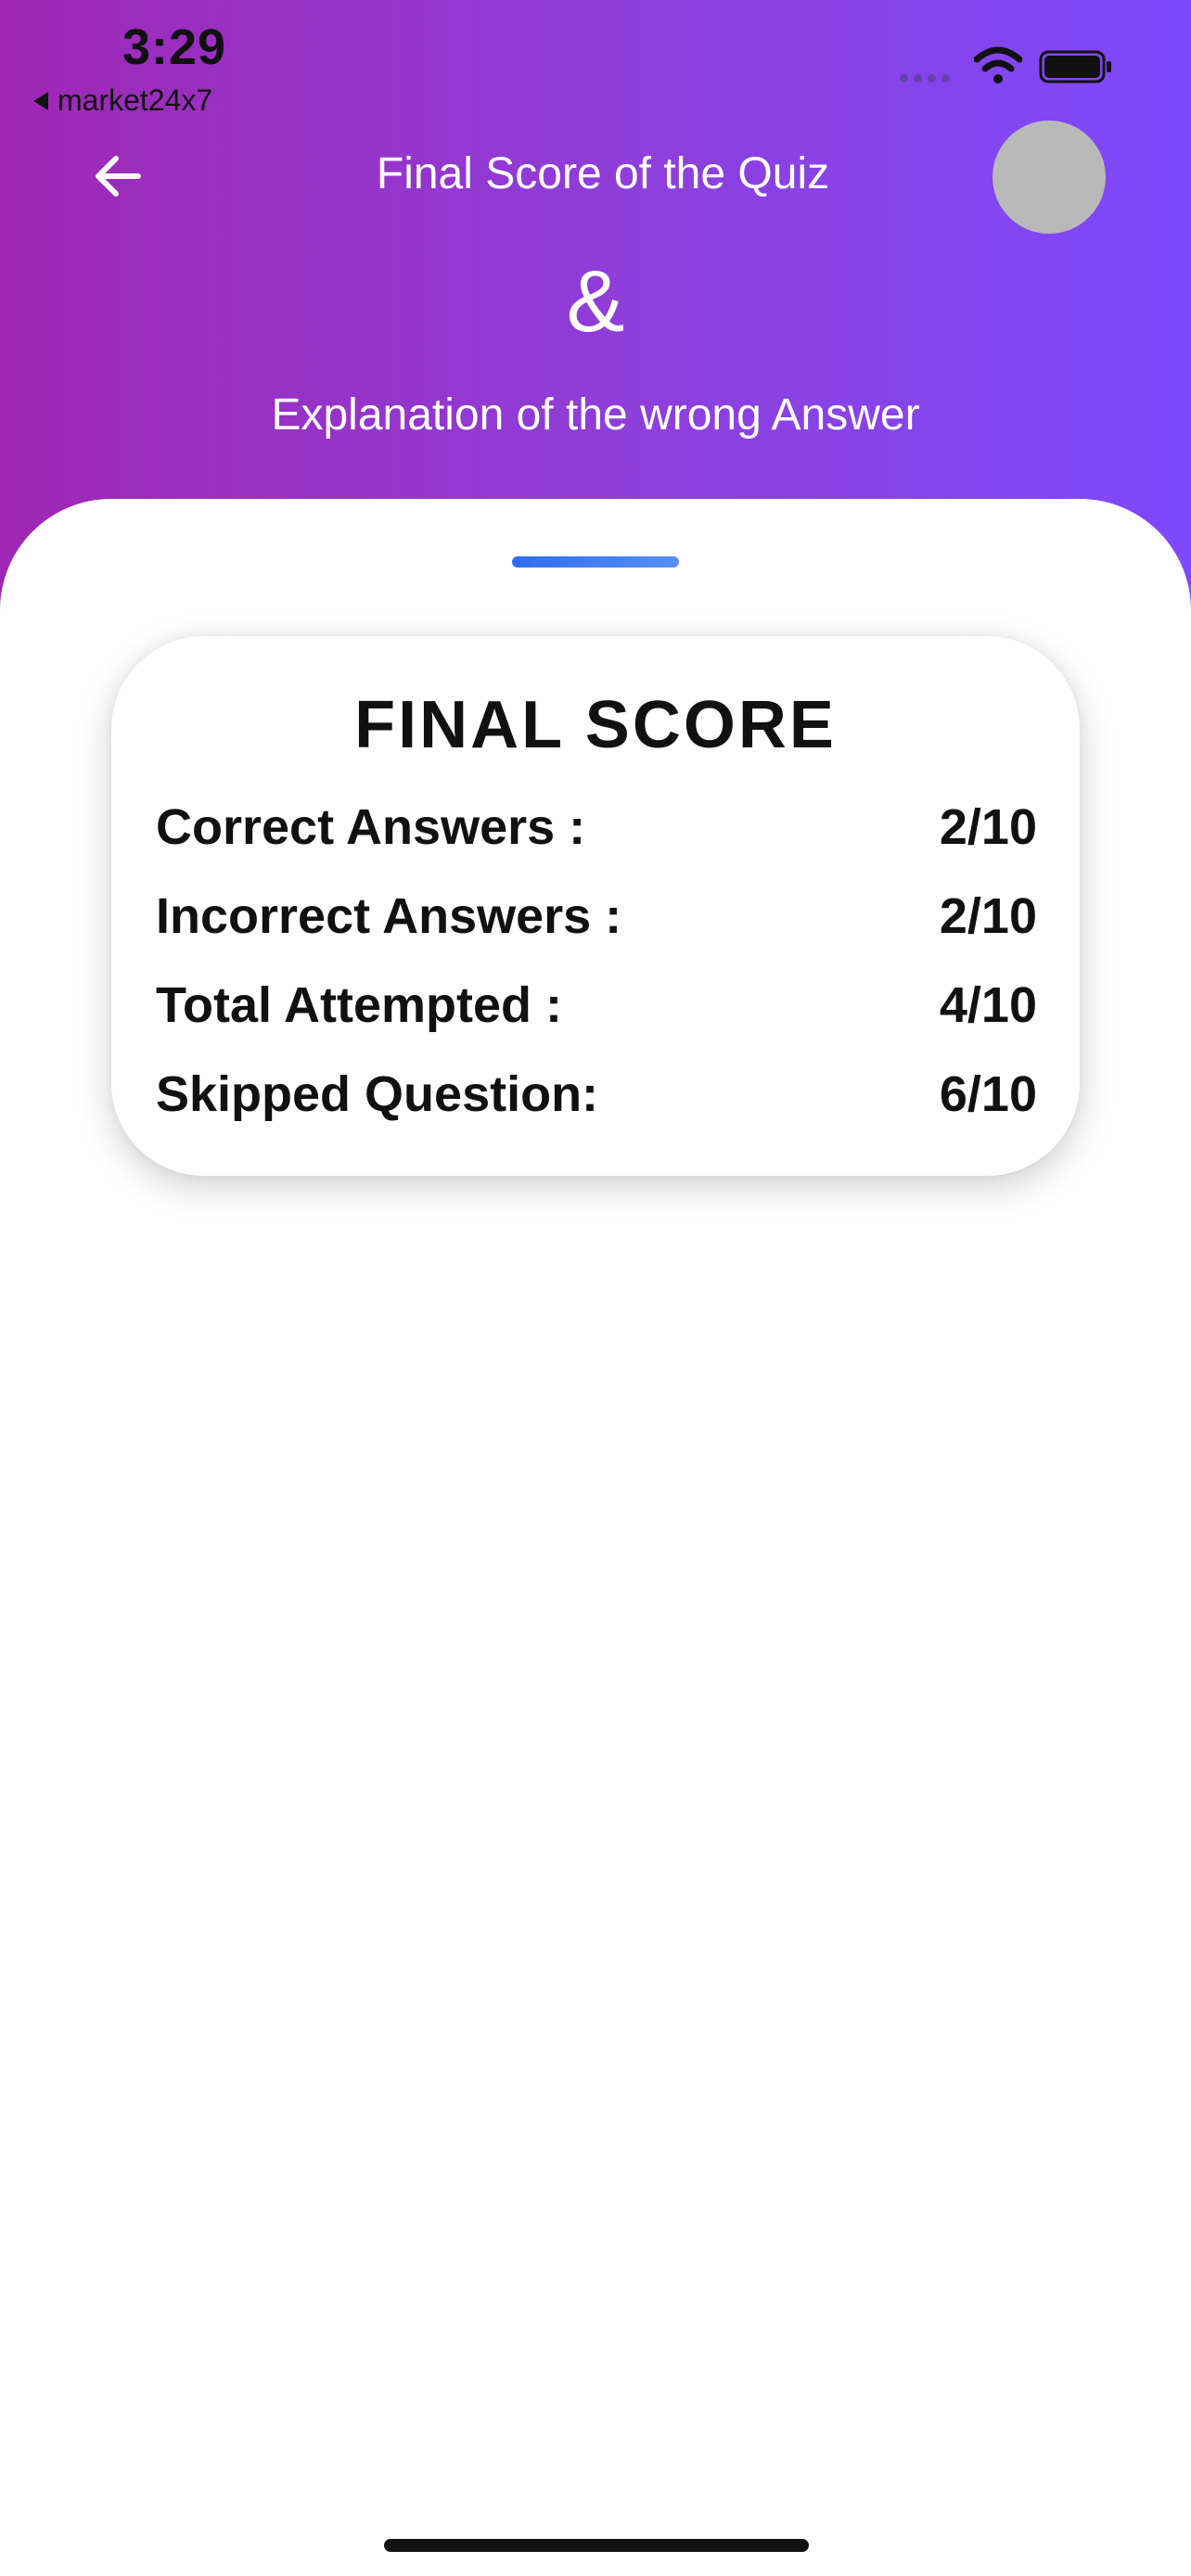  I want to click on score-value: 4/10, so click(988, 1005).